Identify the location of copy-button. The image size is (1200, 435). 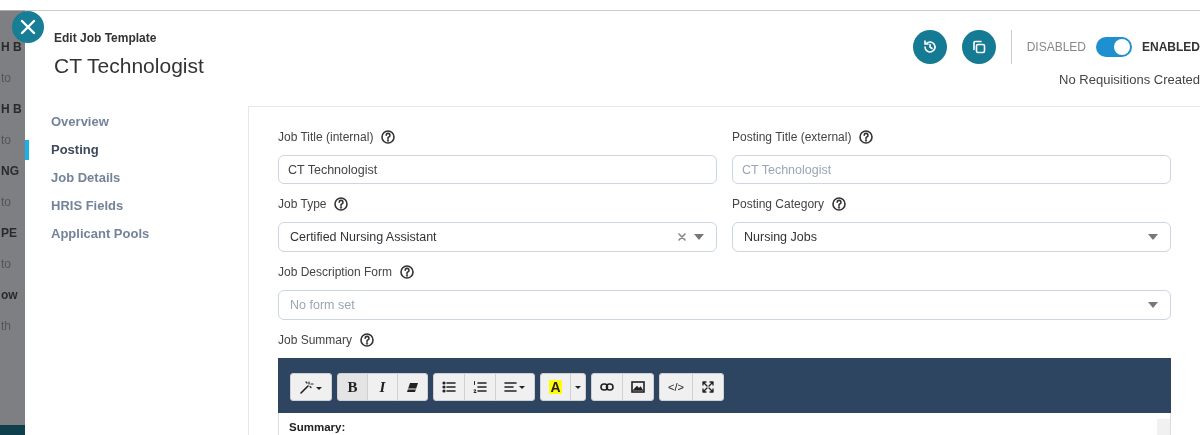
(978, 47).